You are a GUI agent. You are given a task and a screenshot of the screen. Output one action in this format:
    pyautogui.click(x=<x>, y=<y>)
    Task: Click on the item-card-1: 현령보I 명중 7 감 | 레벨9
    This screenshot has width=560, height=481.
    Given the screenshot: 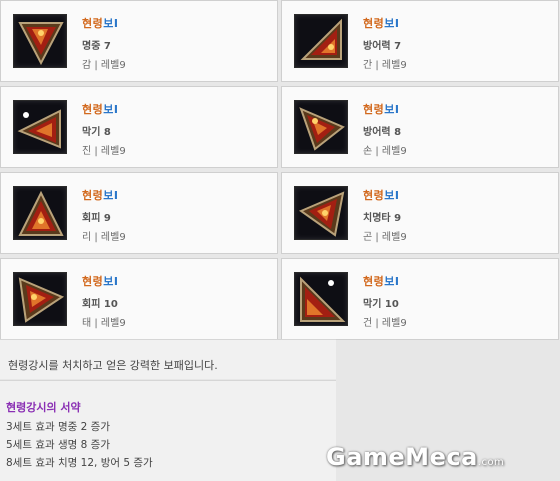 What is the action you would take?
    pyautogui.click(x=139, y=41)
    